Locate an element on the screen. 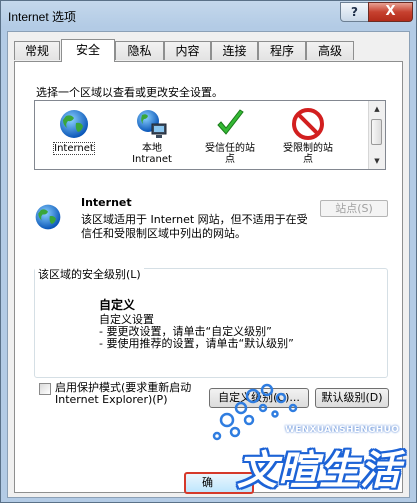 The height and width of the screenshot is (503, 417). watermark-logo: WENXUANSHENGHUO 文暄生活 is located at coordinates (311, 441).